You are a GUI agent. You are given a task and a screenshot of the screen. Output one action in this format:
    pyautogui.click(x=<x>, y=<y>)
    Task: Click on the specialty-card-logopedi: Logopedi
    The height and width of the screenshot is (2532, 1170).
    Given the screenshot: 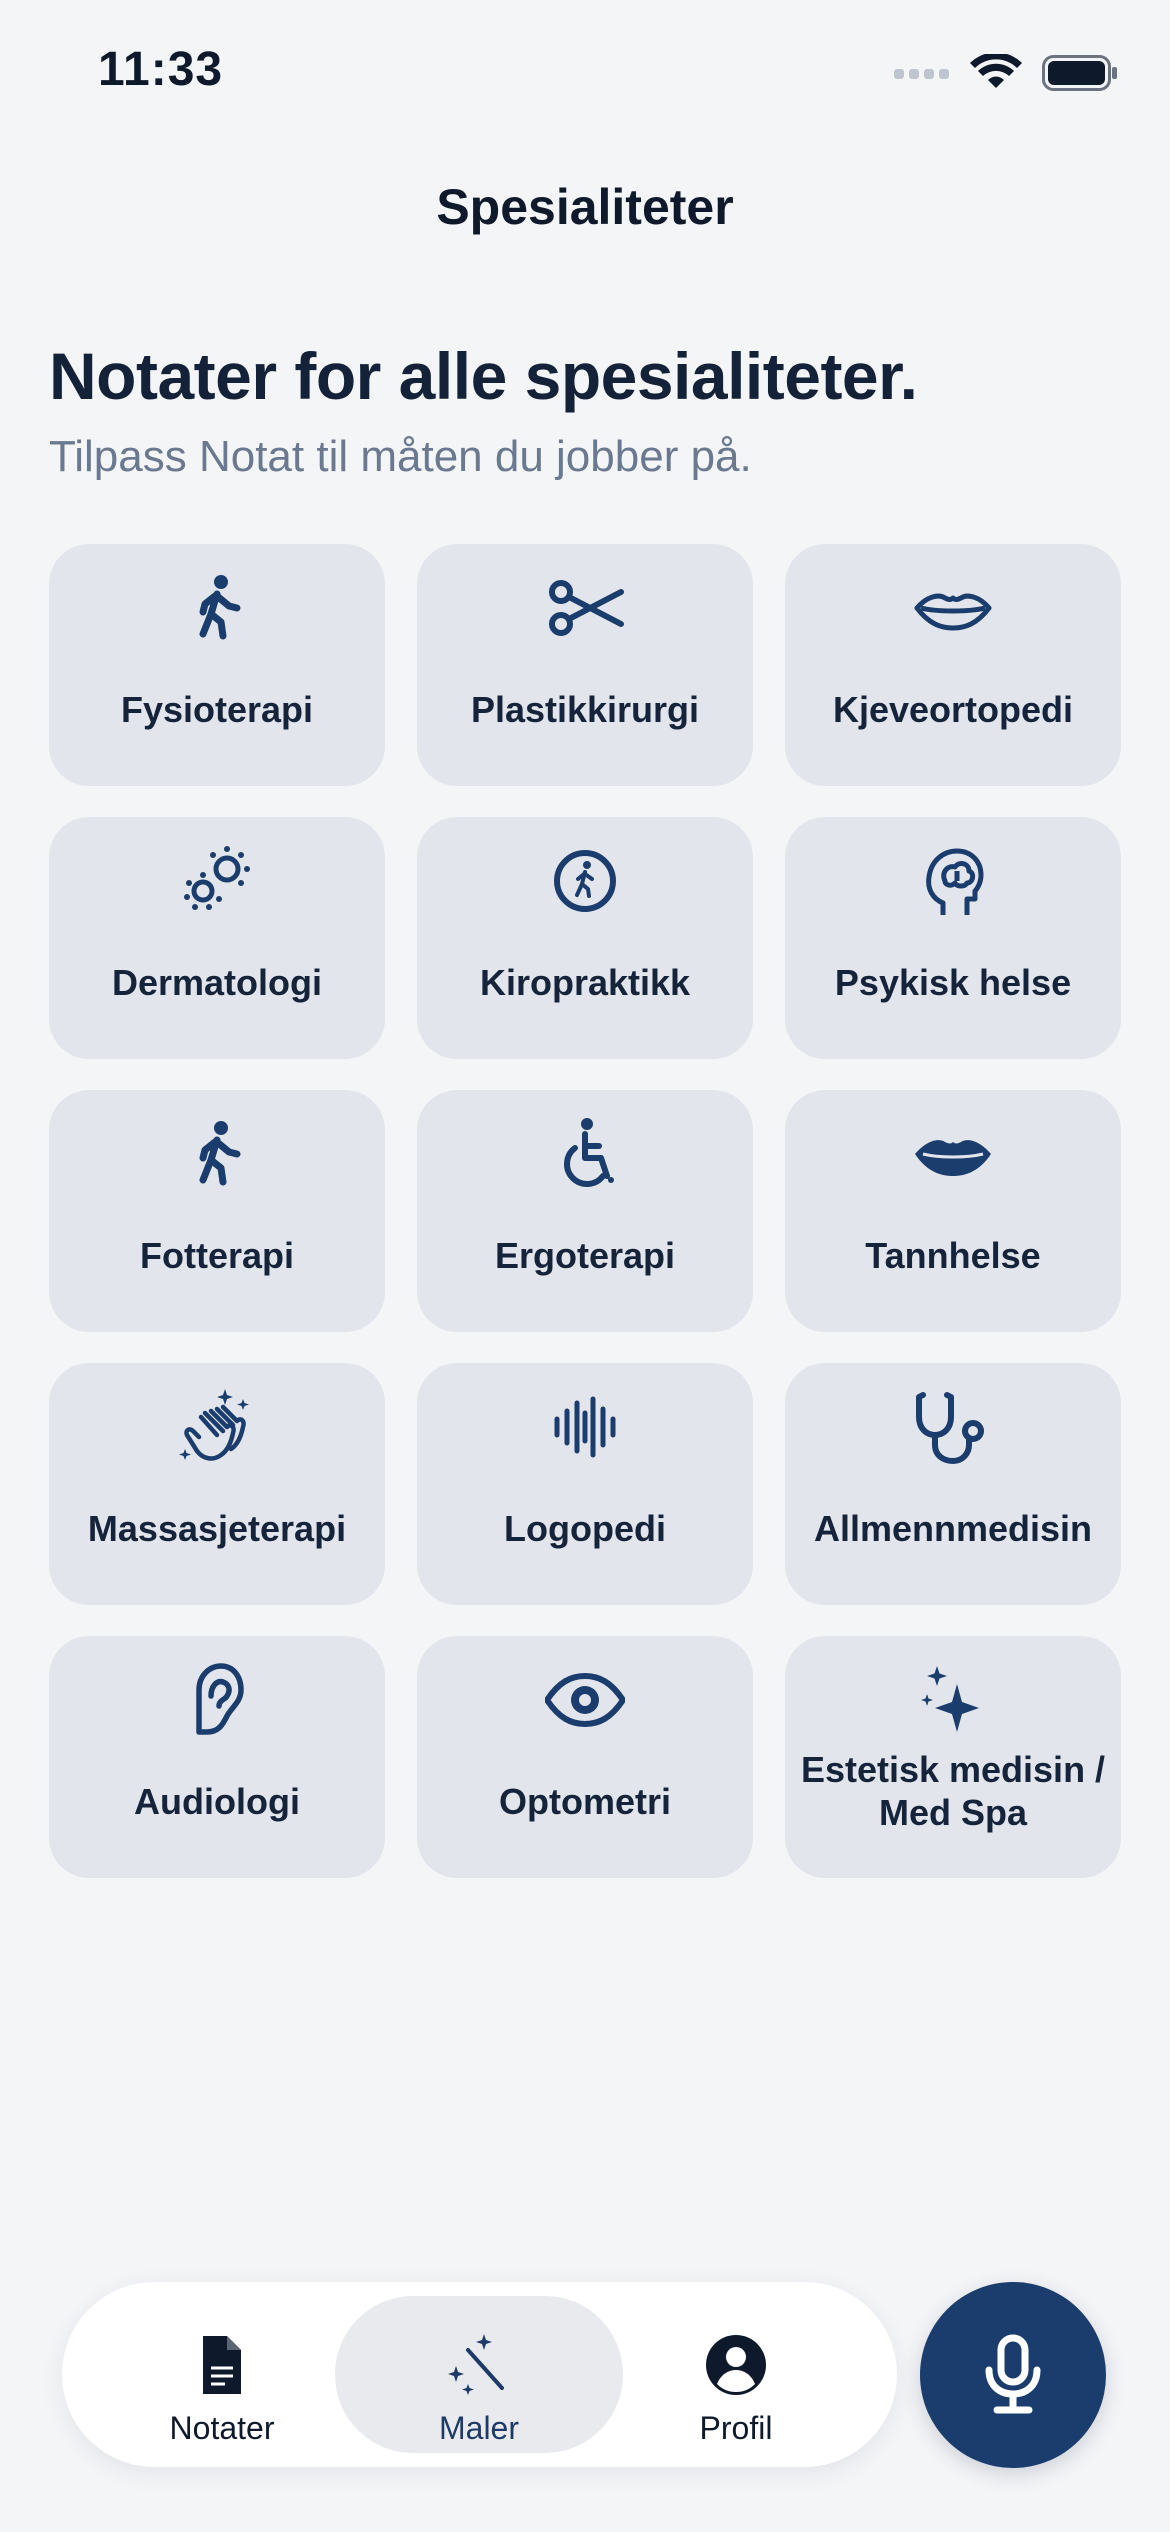 What is the action you would take?
    pyautogui.click(x=585, y=1484)
    